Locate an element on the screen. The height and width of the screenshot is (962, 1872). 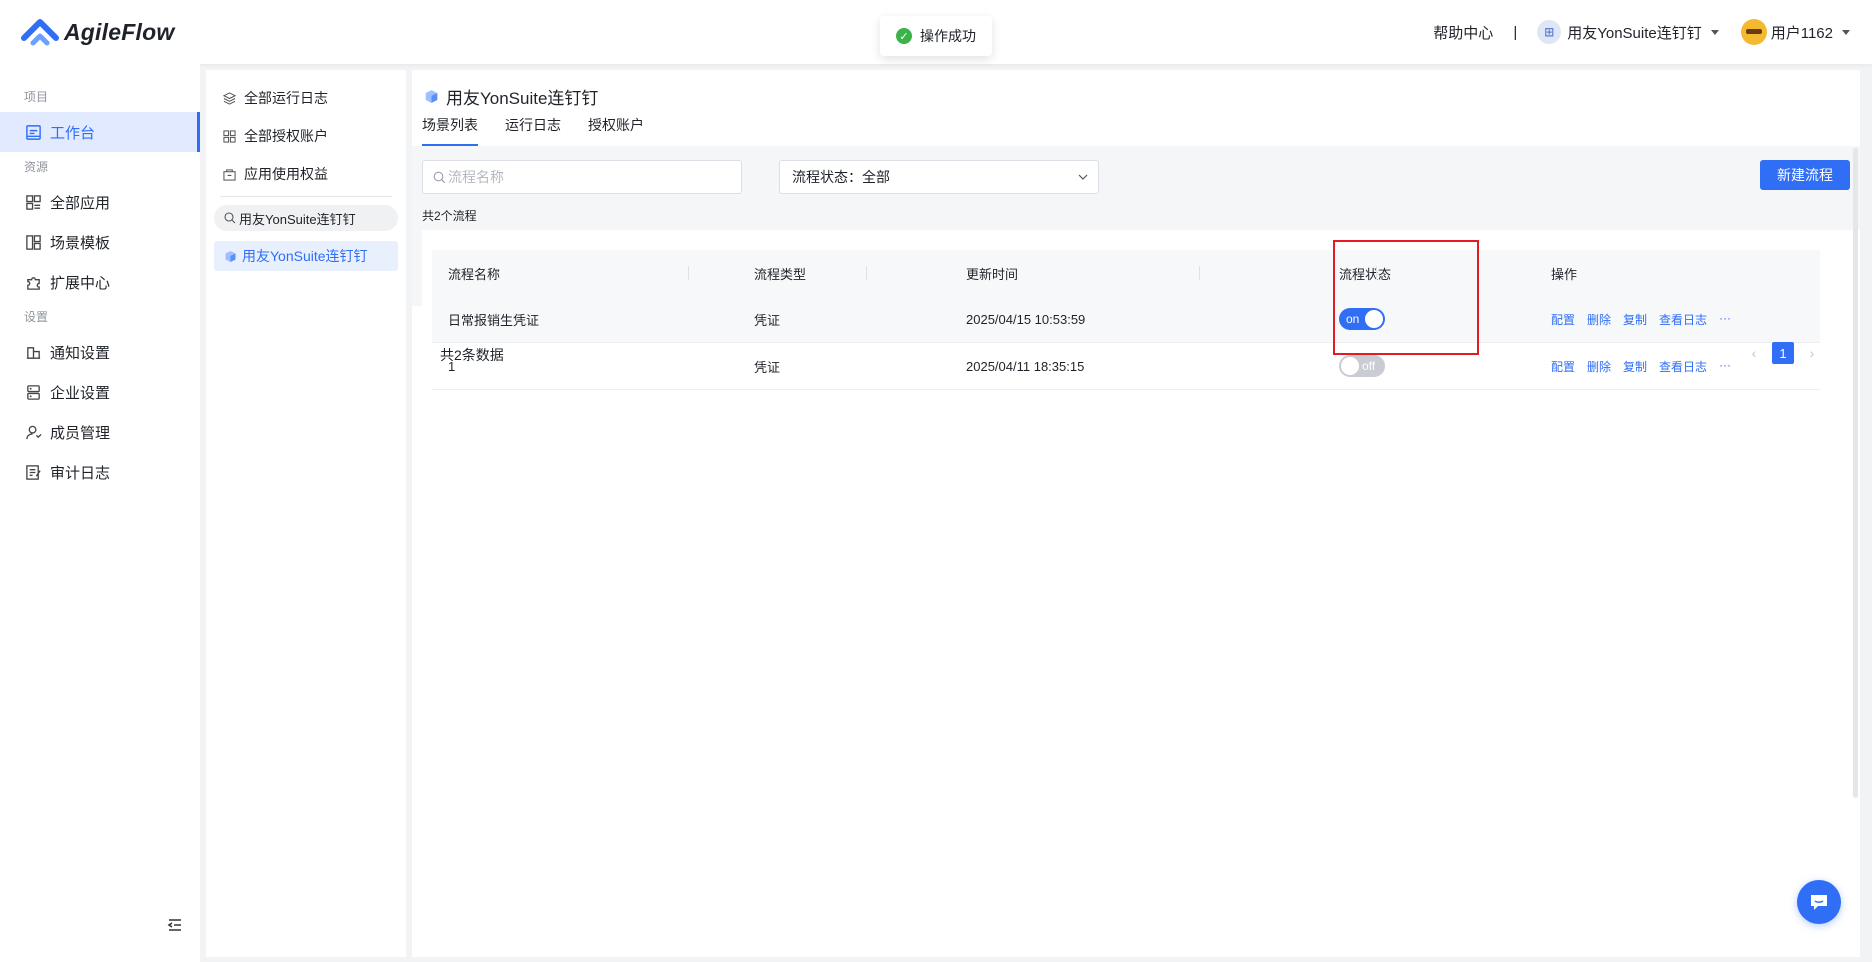
logo: AgileFlow is located at coordinates (97, 32).